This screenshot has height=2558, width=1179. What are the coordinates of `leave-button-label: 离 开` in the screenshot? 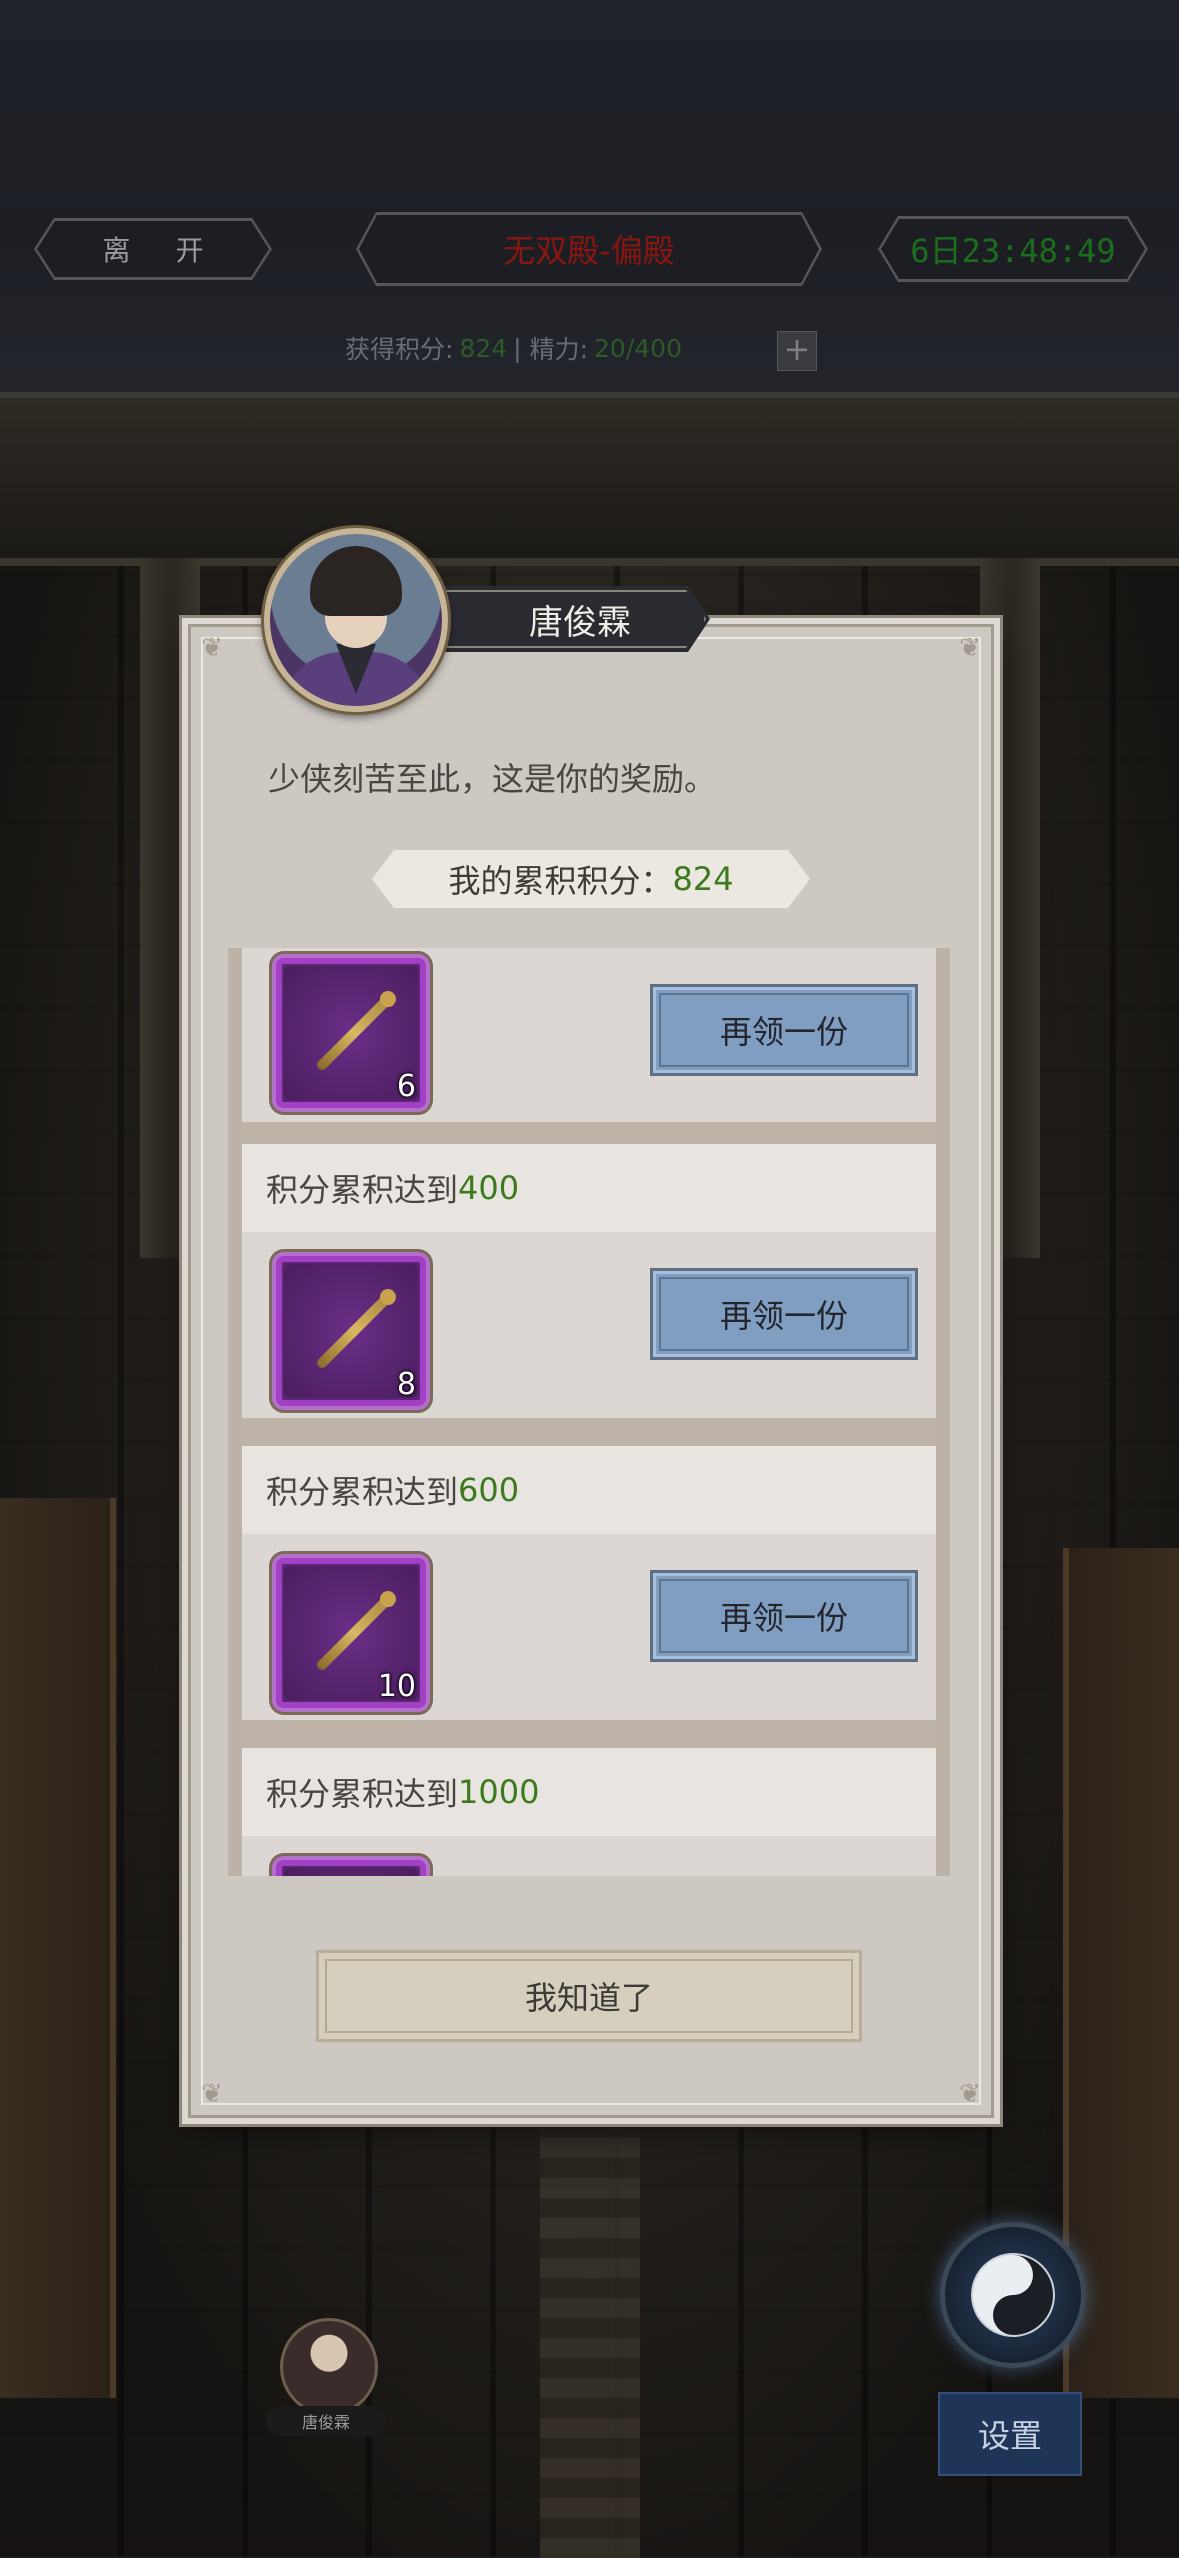 It's located at (162, 250).